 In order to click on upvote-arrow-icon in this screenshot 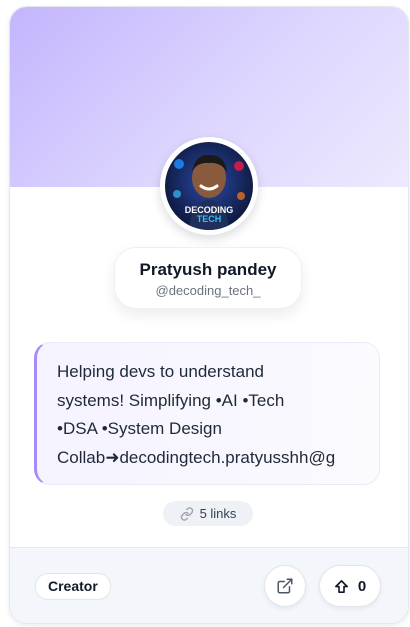, I will do `click(341, 586)`.